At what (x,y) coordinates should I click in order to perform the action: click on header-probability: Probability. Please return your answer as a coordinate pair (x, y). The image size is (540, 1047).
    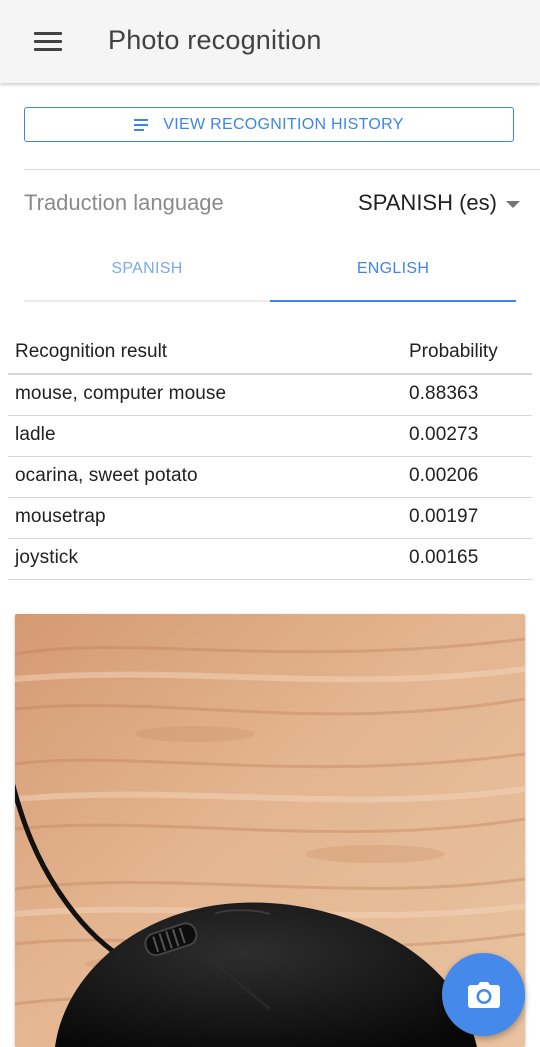
    Looking at the image, I should click on (453, 351).